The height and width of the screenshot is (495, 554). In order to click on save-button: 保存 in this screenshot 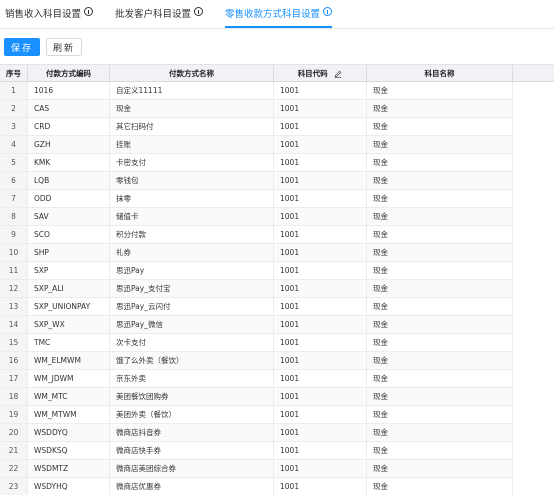, I will do `click(22, 47)`.